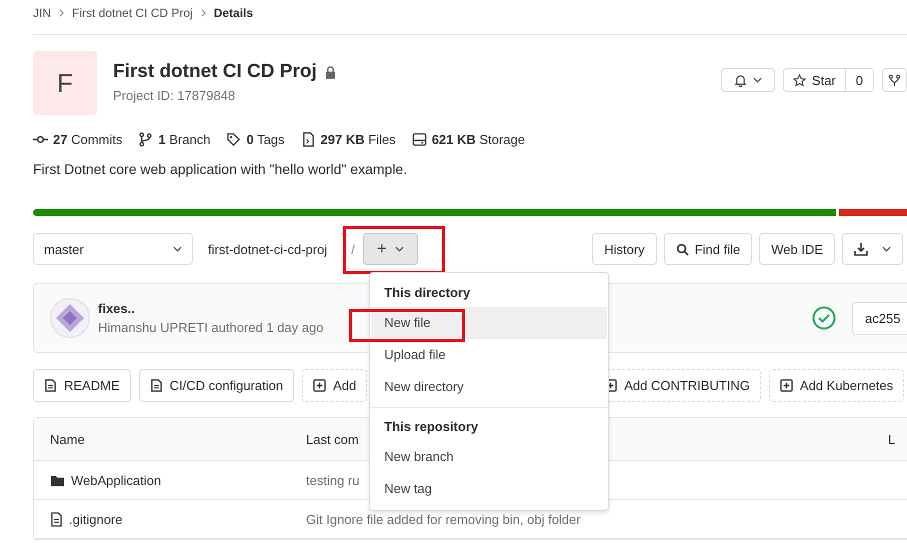 The width and height of the screenshot is (907, 545). What do you see at coordinates (427, 293) in the screenshot?
I see `menu-section-title: This directory` at bounding box center [427, 293].